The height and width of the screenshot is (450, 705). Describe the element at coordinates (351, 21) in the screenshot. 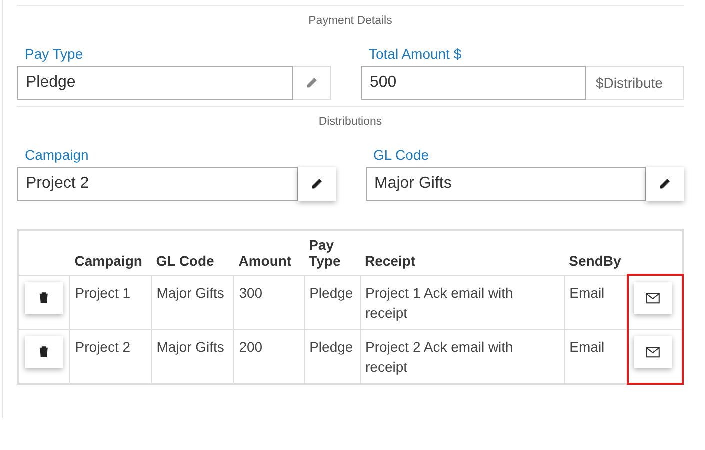

I see `section-heading: Payment Details` at that location.